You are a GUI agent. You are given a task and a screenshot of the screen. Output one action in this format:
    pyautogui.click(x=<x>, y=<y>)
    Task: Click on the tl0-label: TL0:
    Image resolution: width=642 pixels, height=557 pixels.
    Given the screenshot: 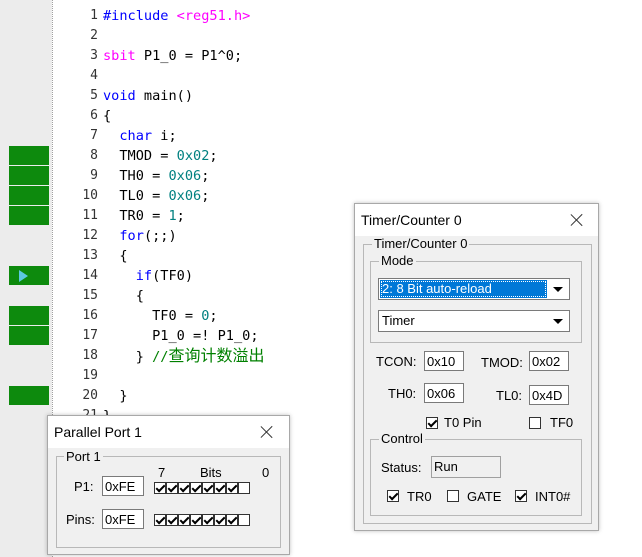 What is the action you would take?
    pyautogui.click(x=509, y=395)
    